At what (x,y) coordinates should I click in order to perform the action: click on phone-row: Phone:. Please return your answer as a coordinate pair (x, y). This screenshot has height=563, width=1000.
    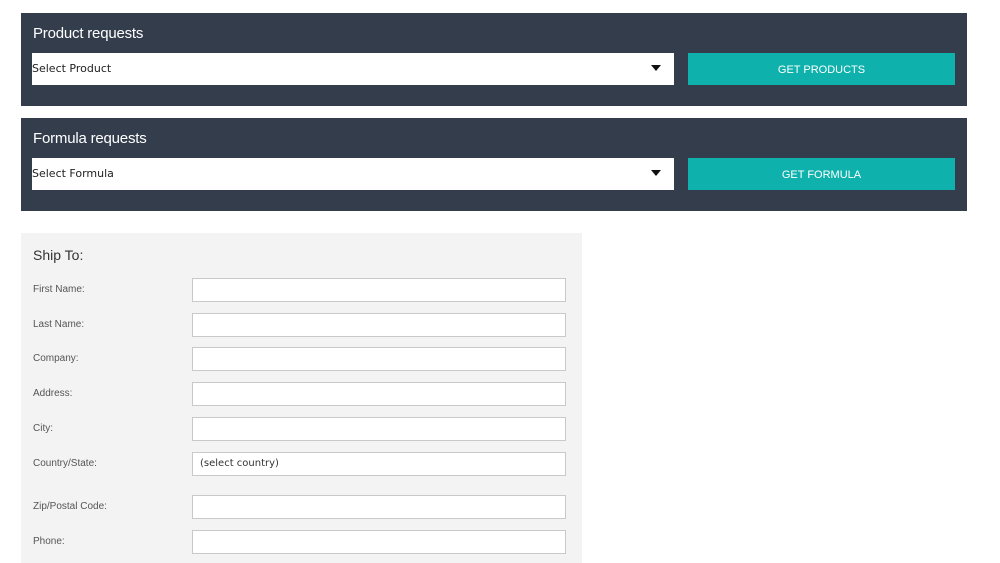
    Looking at the image, I should click on (301, 542).